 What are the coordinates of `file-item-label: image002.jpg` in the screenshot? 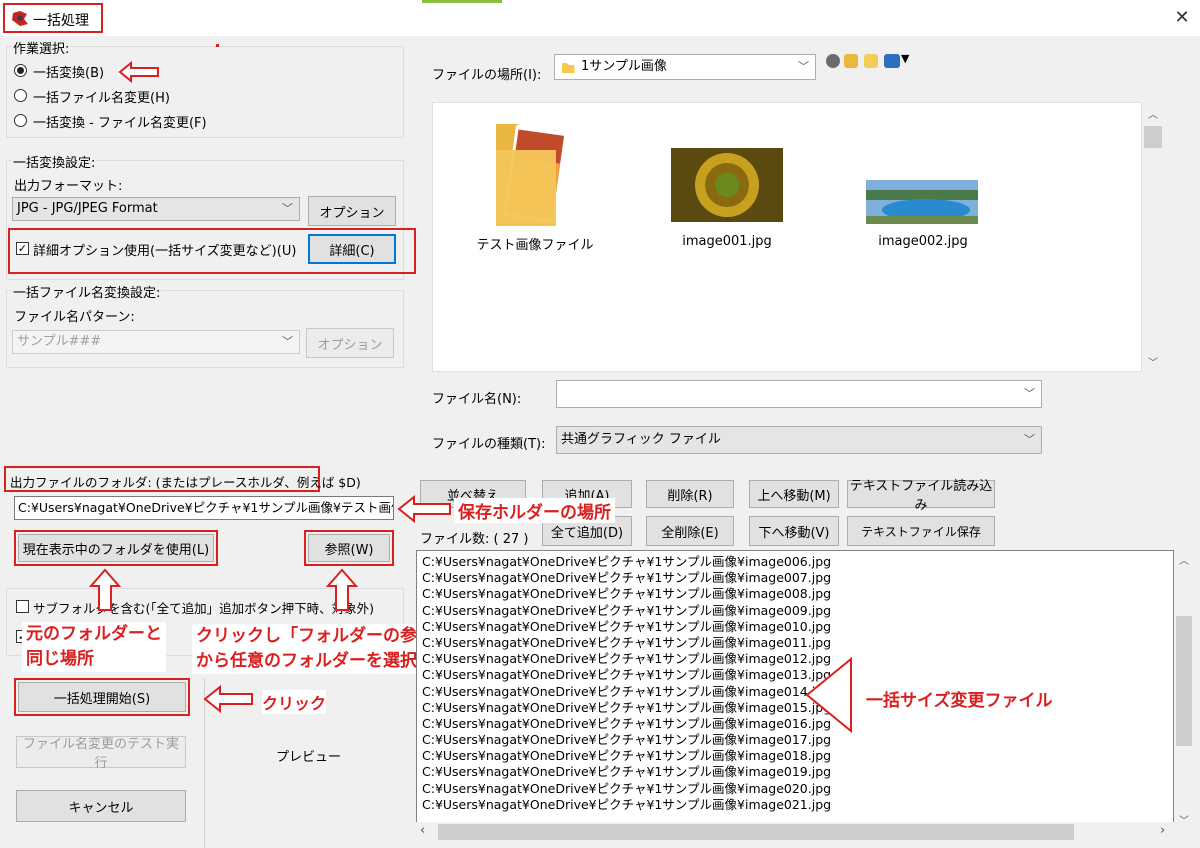 It's located at (923, 241).